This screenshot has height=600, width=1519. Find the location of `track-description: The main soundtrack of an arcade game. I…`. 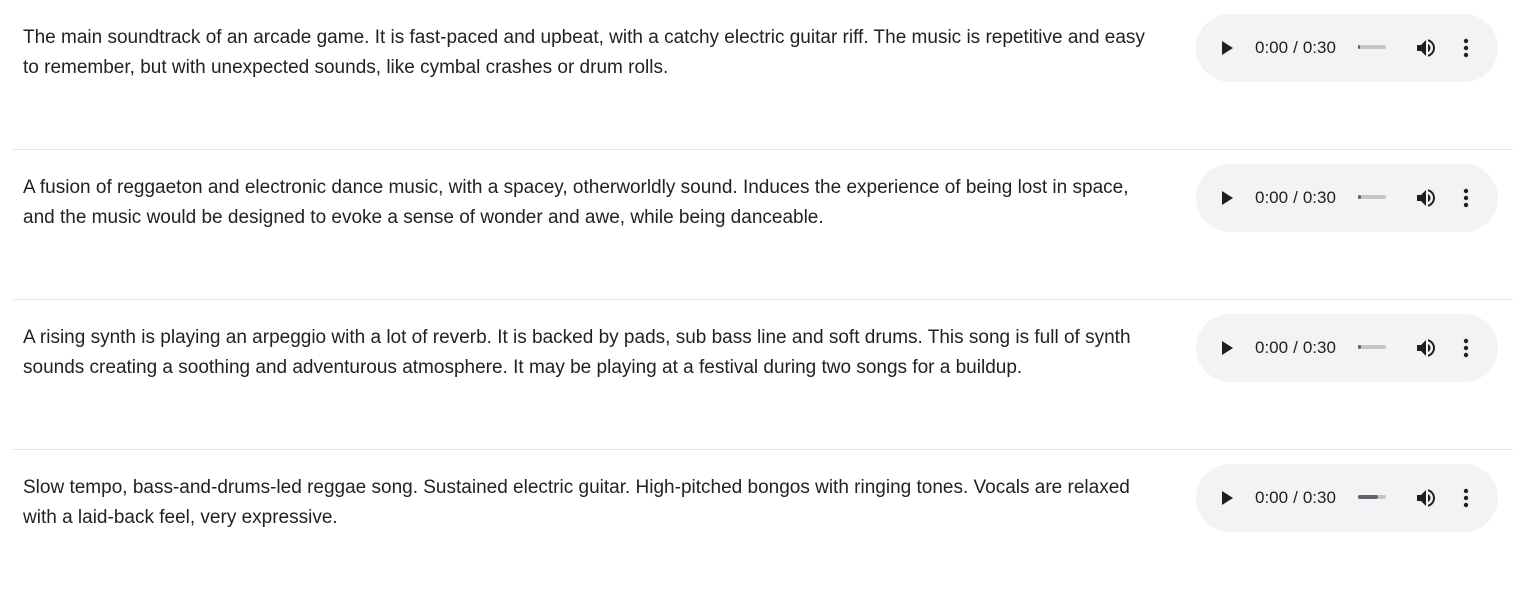

track-description: The main soundtrack of an arcade game. I… is located at coordinates (584, 52).